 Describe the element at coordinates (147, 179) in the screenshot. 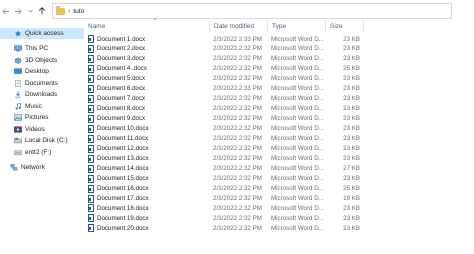

I see `file-name-cell: Document 15.docx` at that location.